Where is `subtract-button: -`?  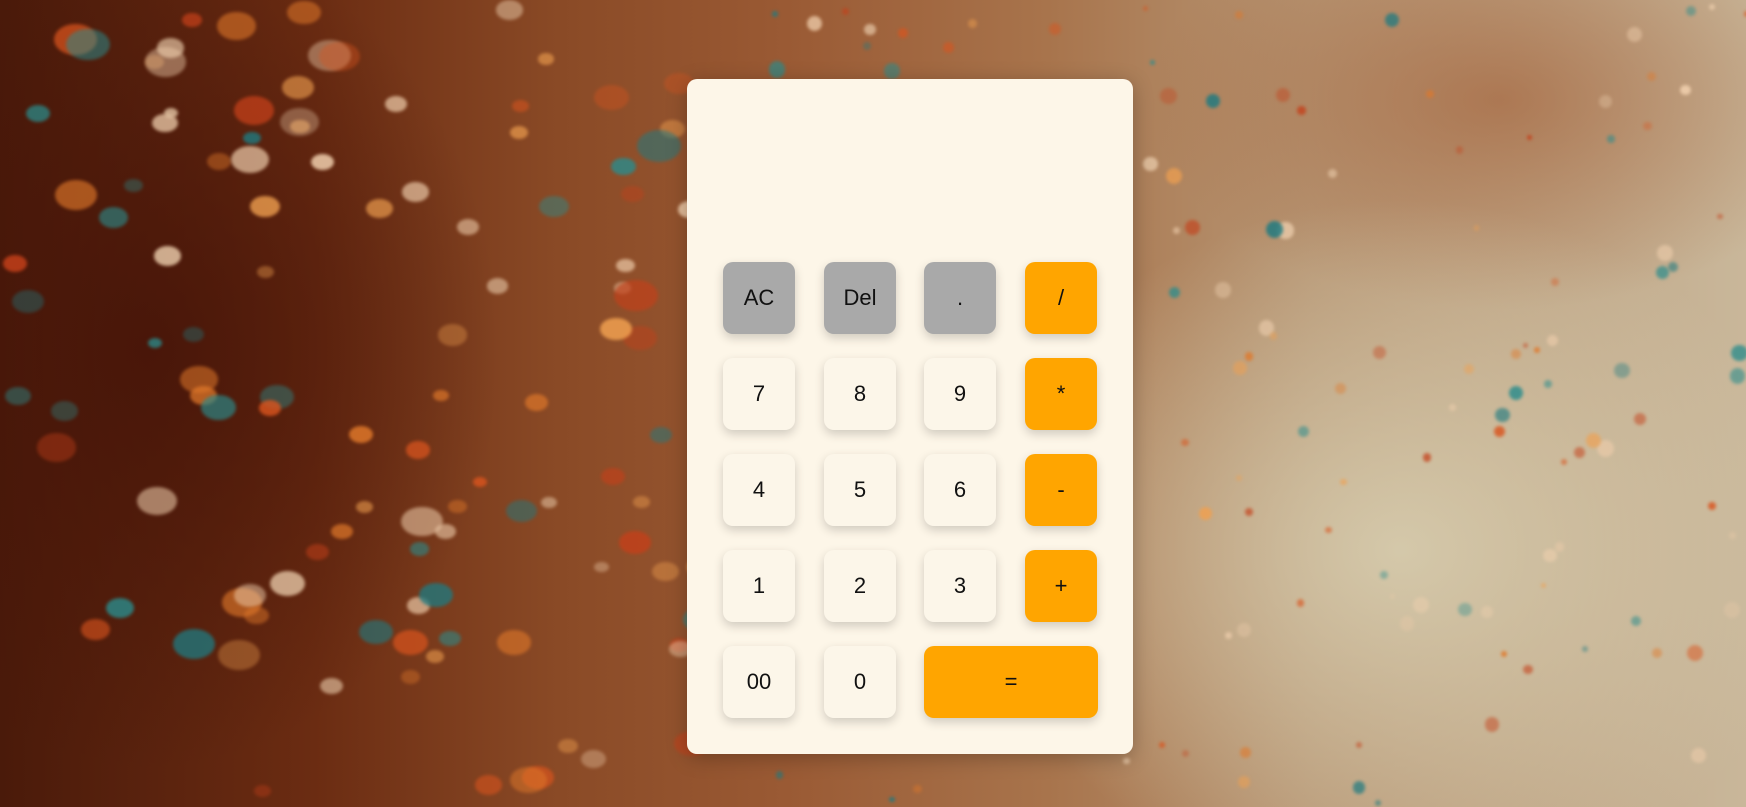 subtract-button: - is located at coordinates (1061, 490).